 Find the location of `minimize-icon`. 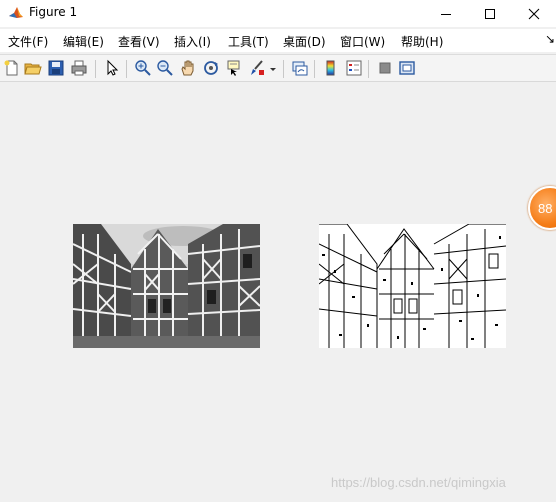

minimize-icon is located at coordinates (446, 14).